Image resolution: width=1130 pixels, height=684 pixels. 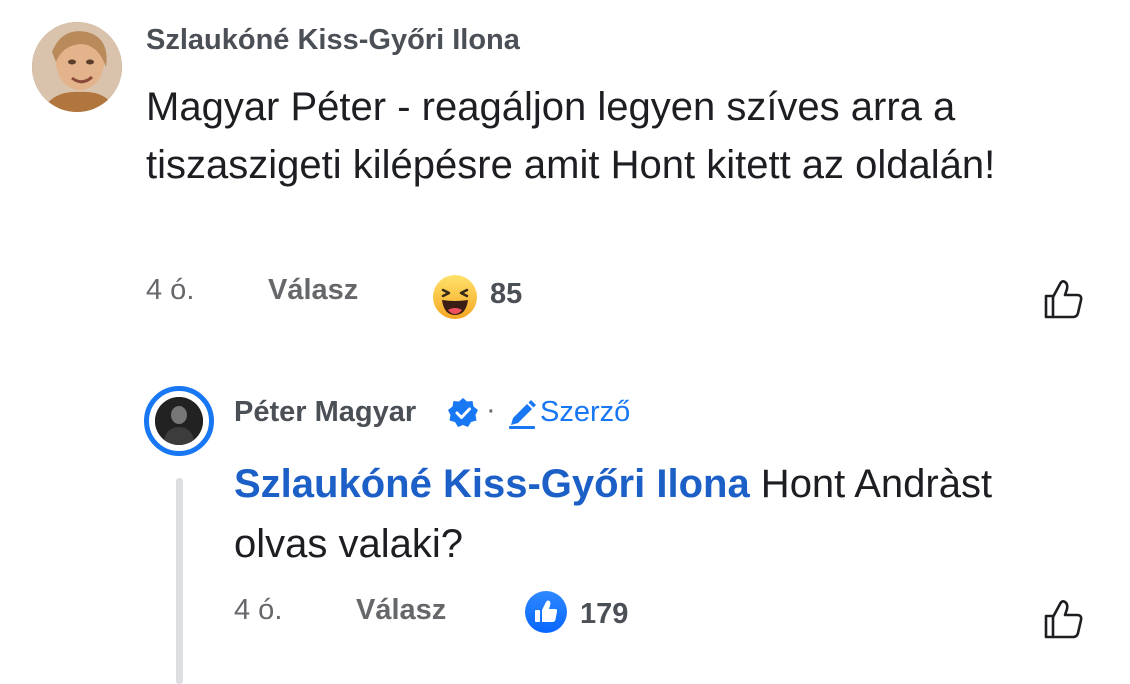 What do you see at coordinates (179, 581) in the screenshot?
I see `reply-thread-line` at bounding box center [179, 581].